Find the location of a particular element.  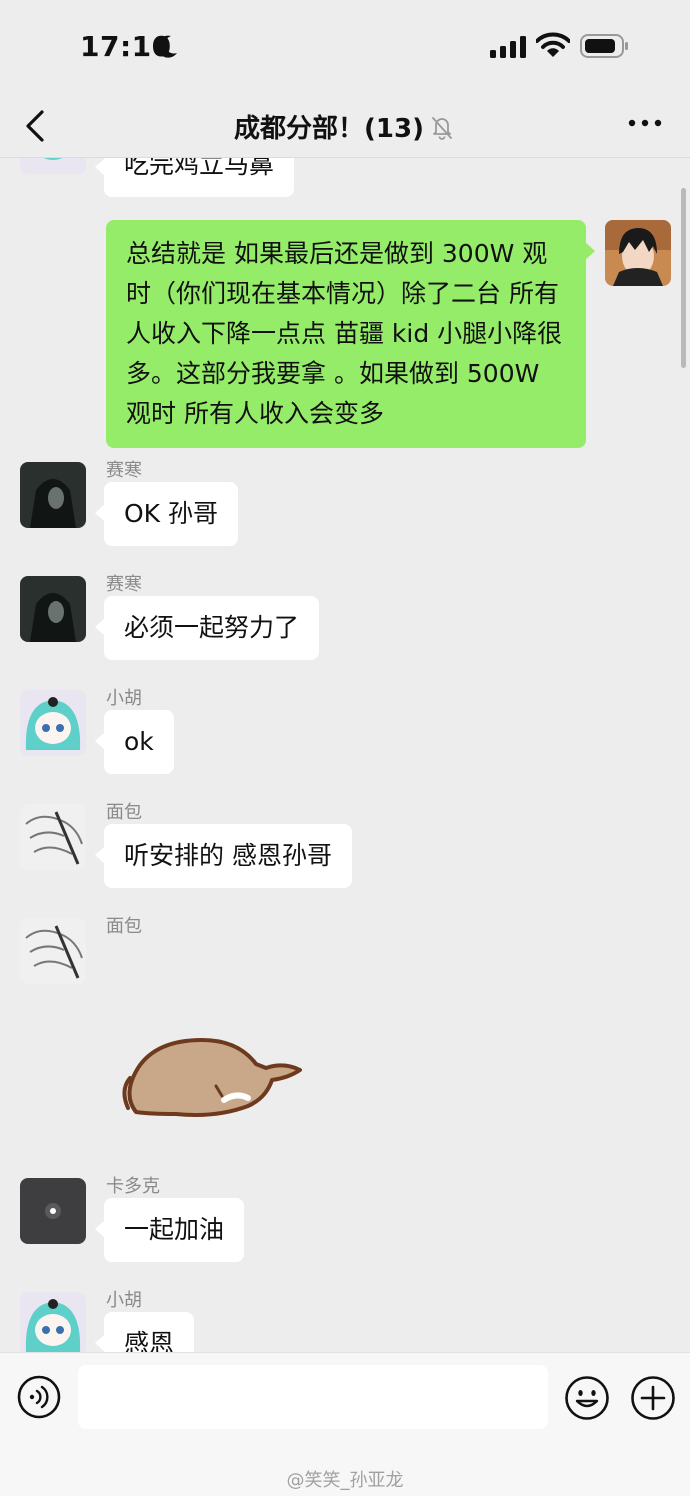

message-text: 吃完鸡立马鼻 is located at coordinates (199, 168).